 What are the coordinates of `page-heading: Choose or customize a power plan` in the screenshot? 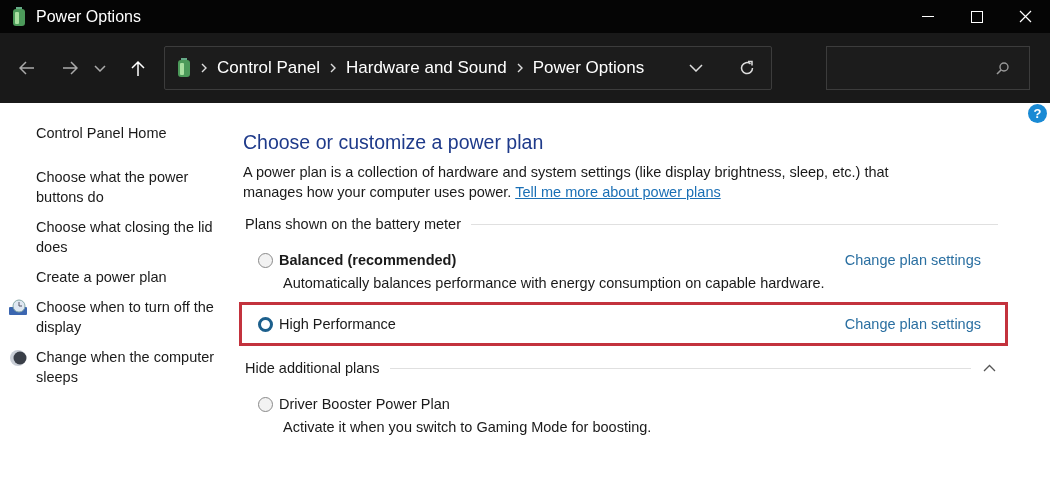 It's located at (394, 142).